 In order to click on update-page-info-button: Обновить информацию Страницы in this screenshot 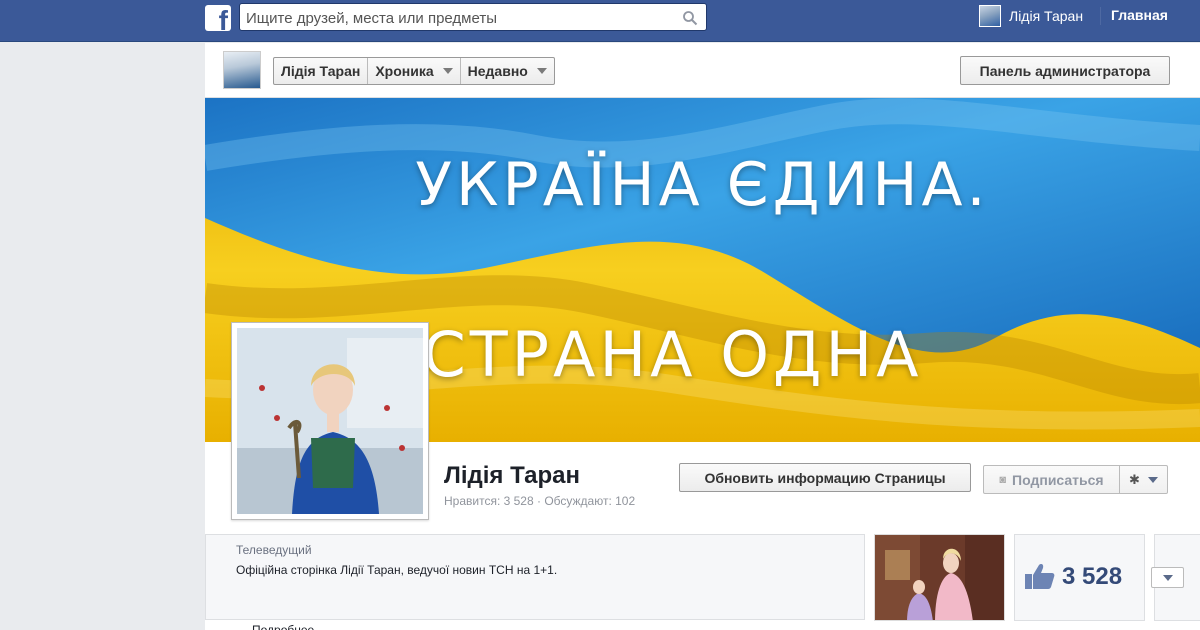, I will do `click(825, 477)`.